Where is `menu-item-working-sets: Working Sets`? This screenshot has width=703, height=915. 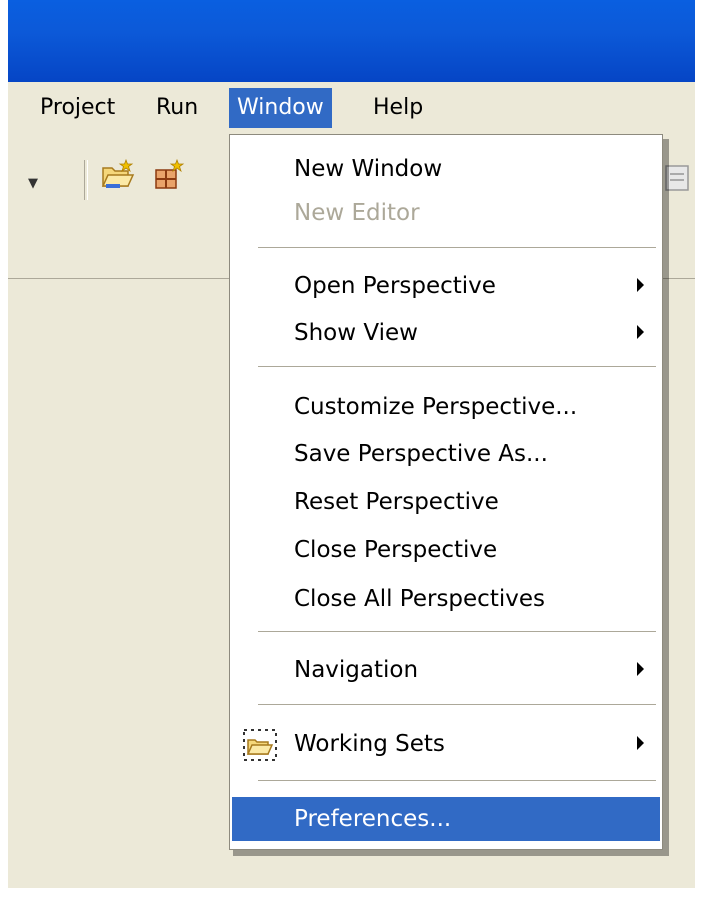
menu-item-working-sets: Working Sets is located at coordinates (446, 744).